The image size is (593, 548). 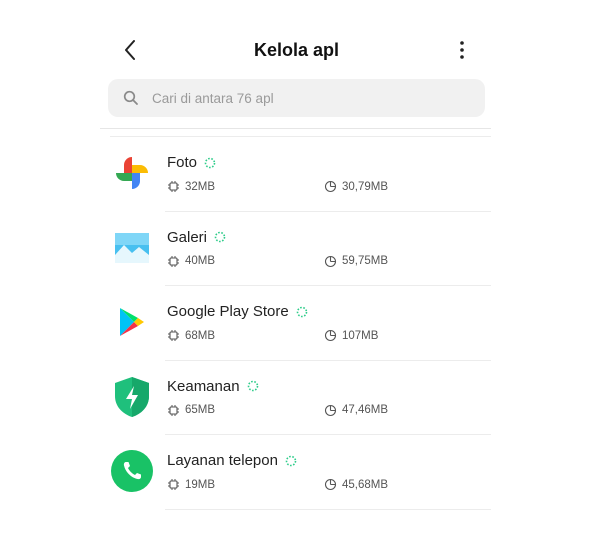 I want to click on app-name: Google Play Store, so click(x=228, y=311).